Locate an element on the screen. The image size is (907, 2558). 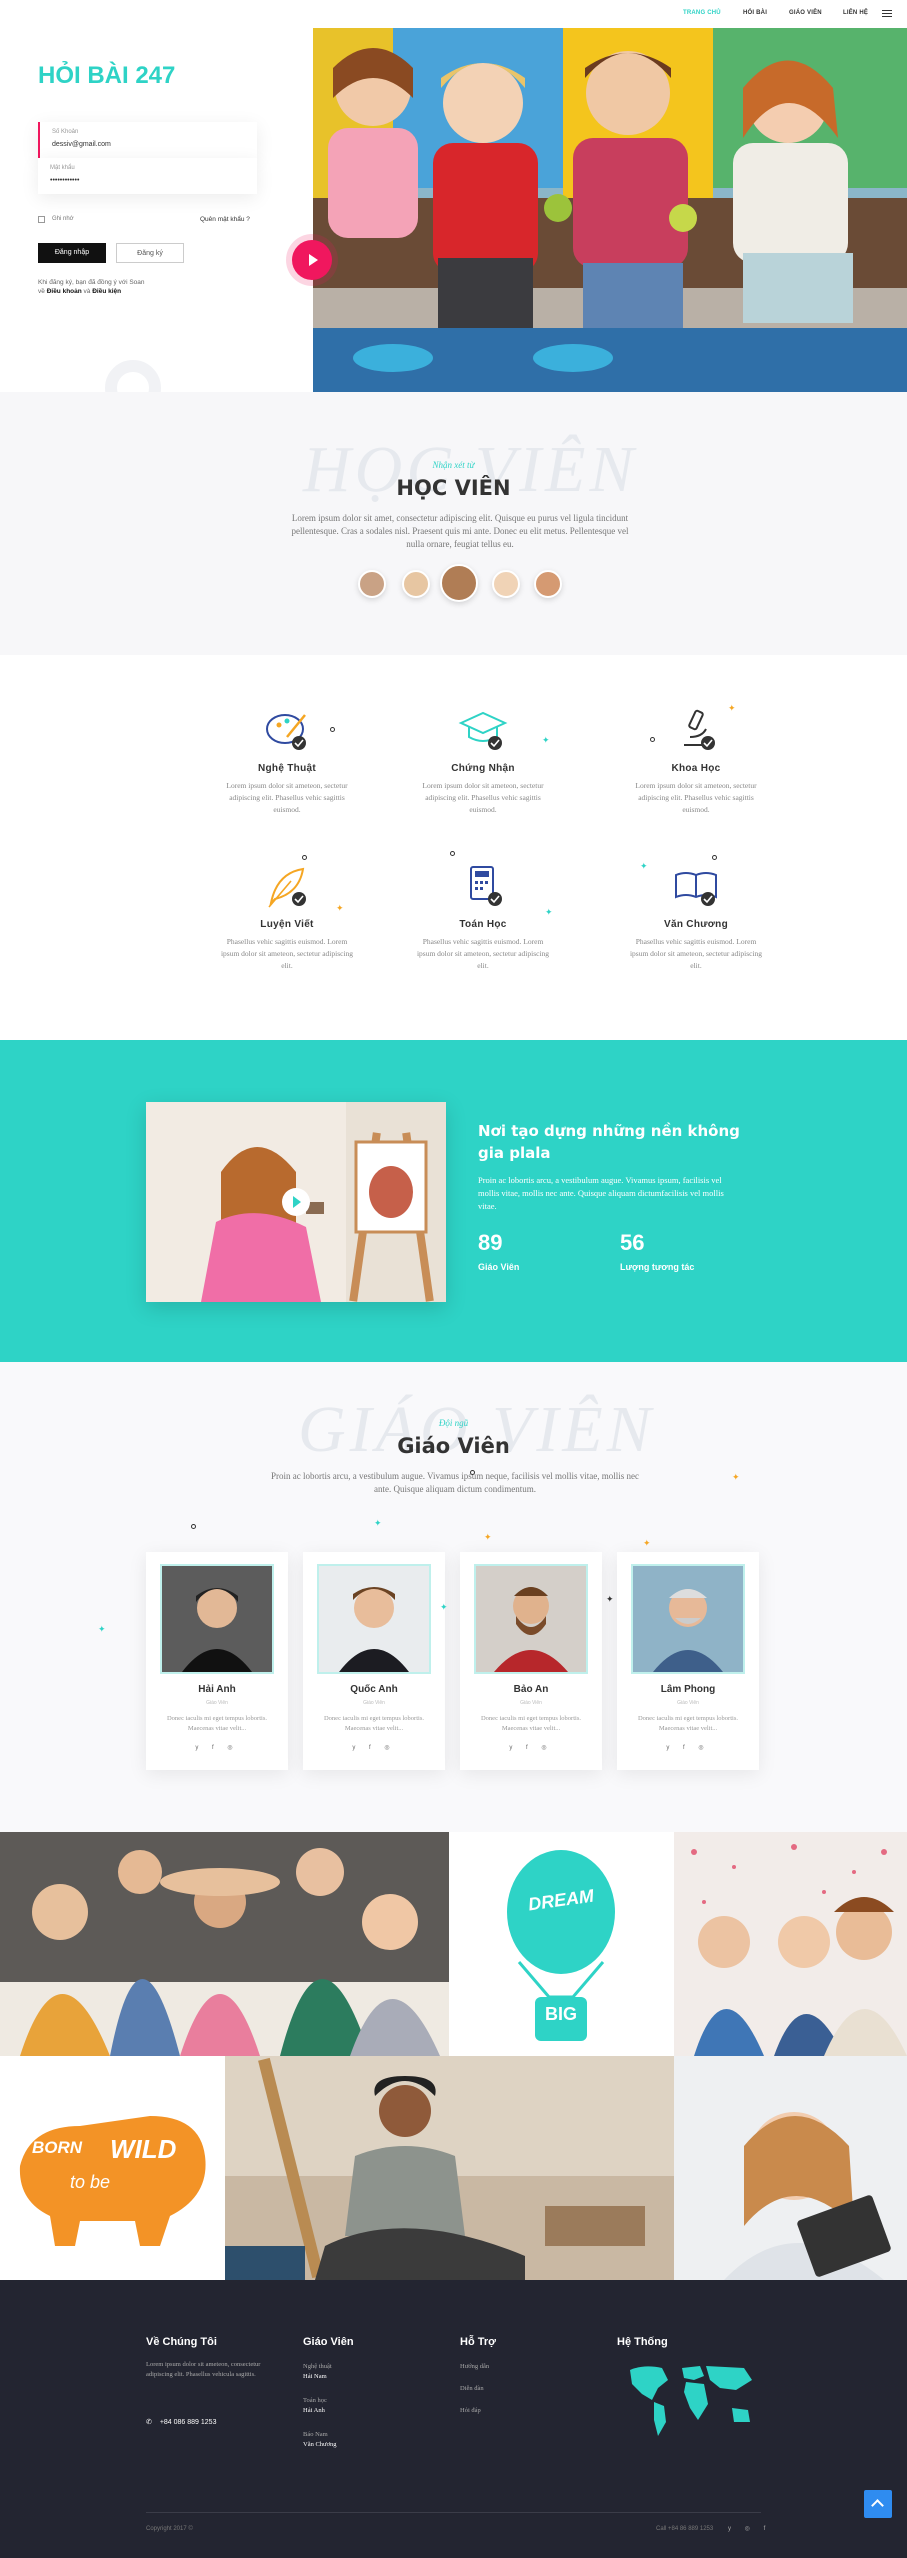
teacher-name: Hải Anh is located at coordinates (217, 1689).